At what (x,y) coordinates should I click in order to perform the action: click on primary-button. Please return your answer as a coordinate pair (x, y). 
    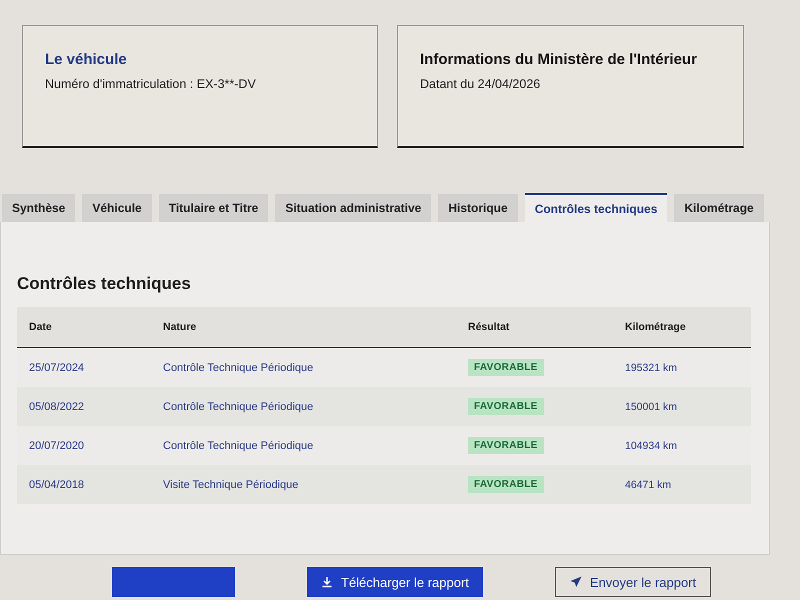
    Looking at the image, I should click on (173, 582).